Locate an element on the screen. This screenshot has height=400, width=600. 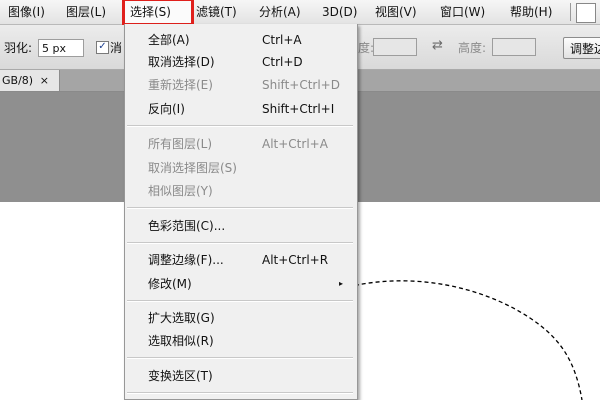
height-input is located at coordinates (514, 47).